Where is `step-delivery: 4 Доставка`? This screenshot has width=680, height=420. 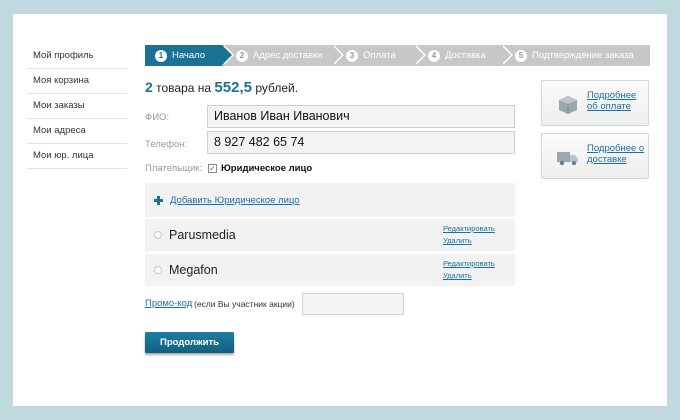
step-delivery: 4 Доставка is located at coordinates (463, 55).